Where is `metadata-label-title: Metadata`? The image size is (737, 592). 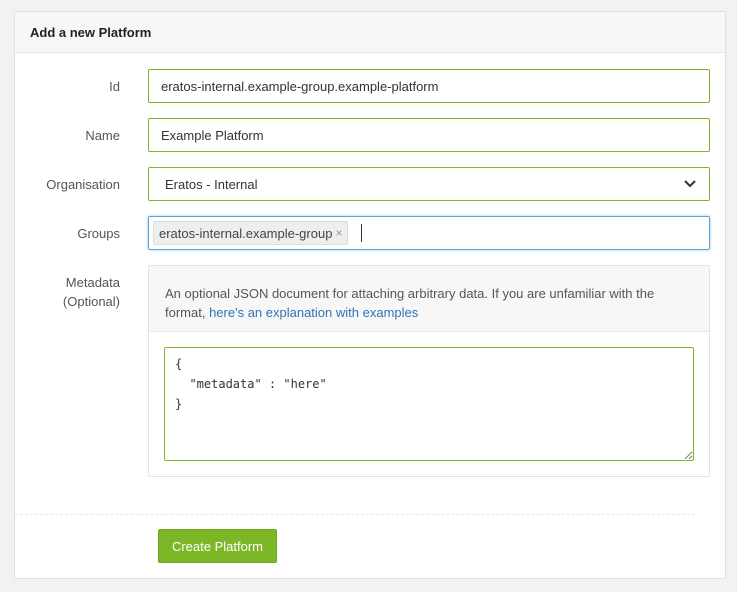
metadata-label-title: Metadata is located at coordinates (92, 282).